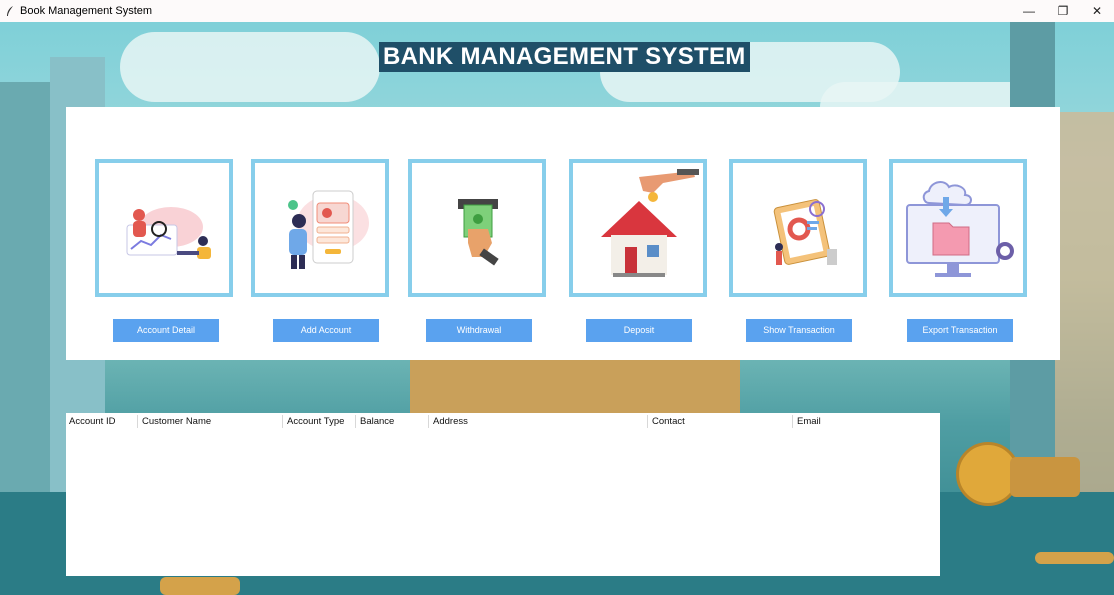 This screenshot has height=595, width=1114. What do you see at coordinates (557, 11) in the screenshot?
I see `window-titlebar: Book Management System — ❐ ✕` at bounding box center [557, 11].